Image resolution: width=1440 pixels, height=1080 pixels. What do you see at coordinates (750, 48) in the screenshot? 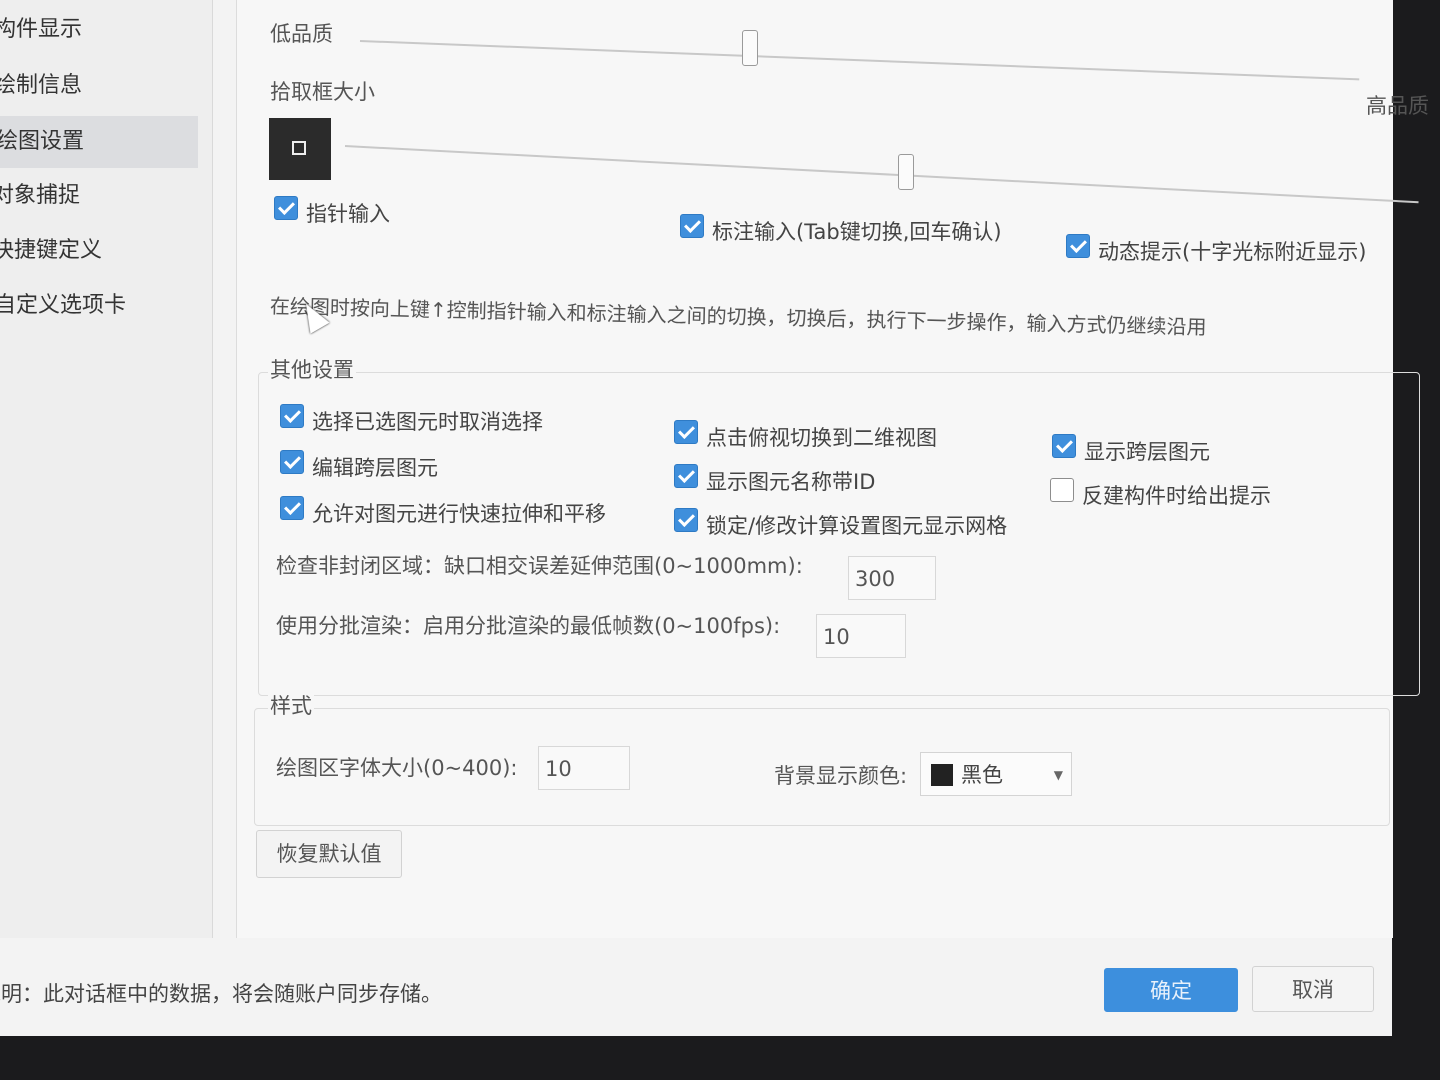
I see `quality-slider-thumb` at bounding box center [750, 48].